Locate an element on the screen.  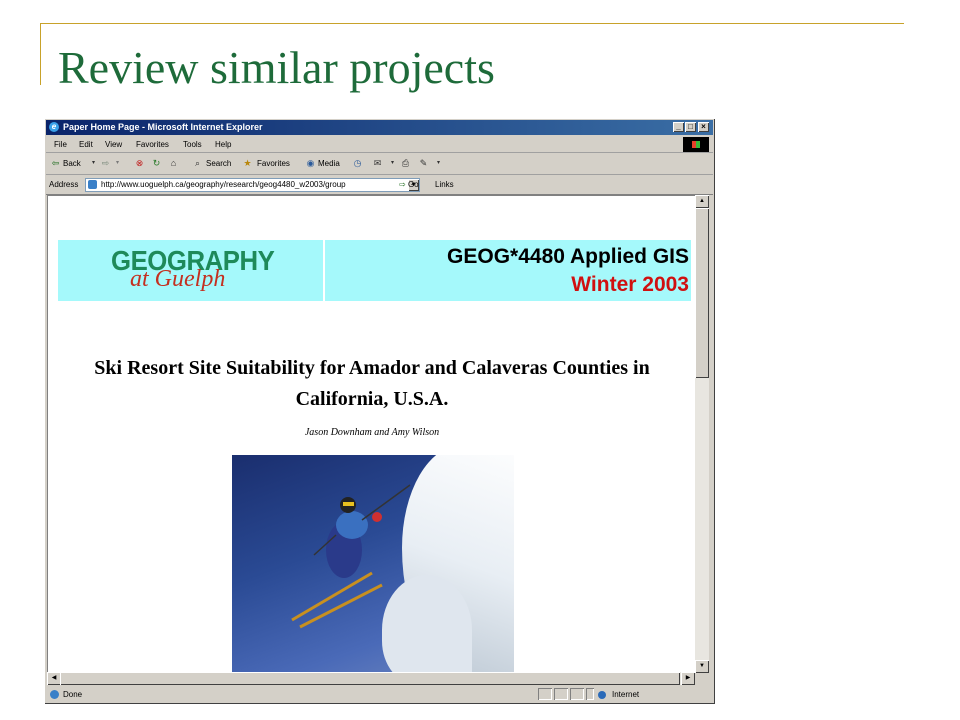
home-icon: ⌂ is located at coordinates (173, 163).